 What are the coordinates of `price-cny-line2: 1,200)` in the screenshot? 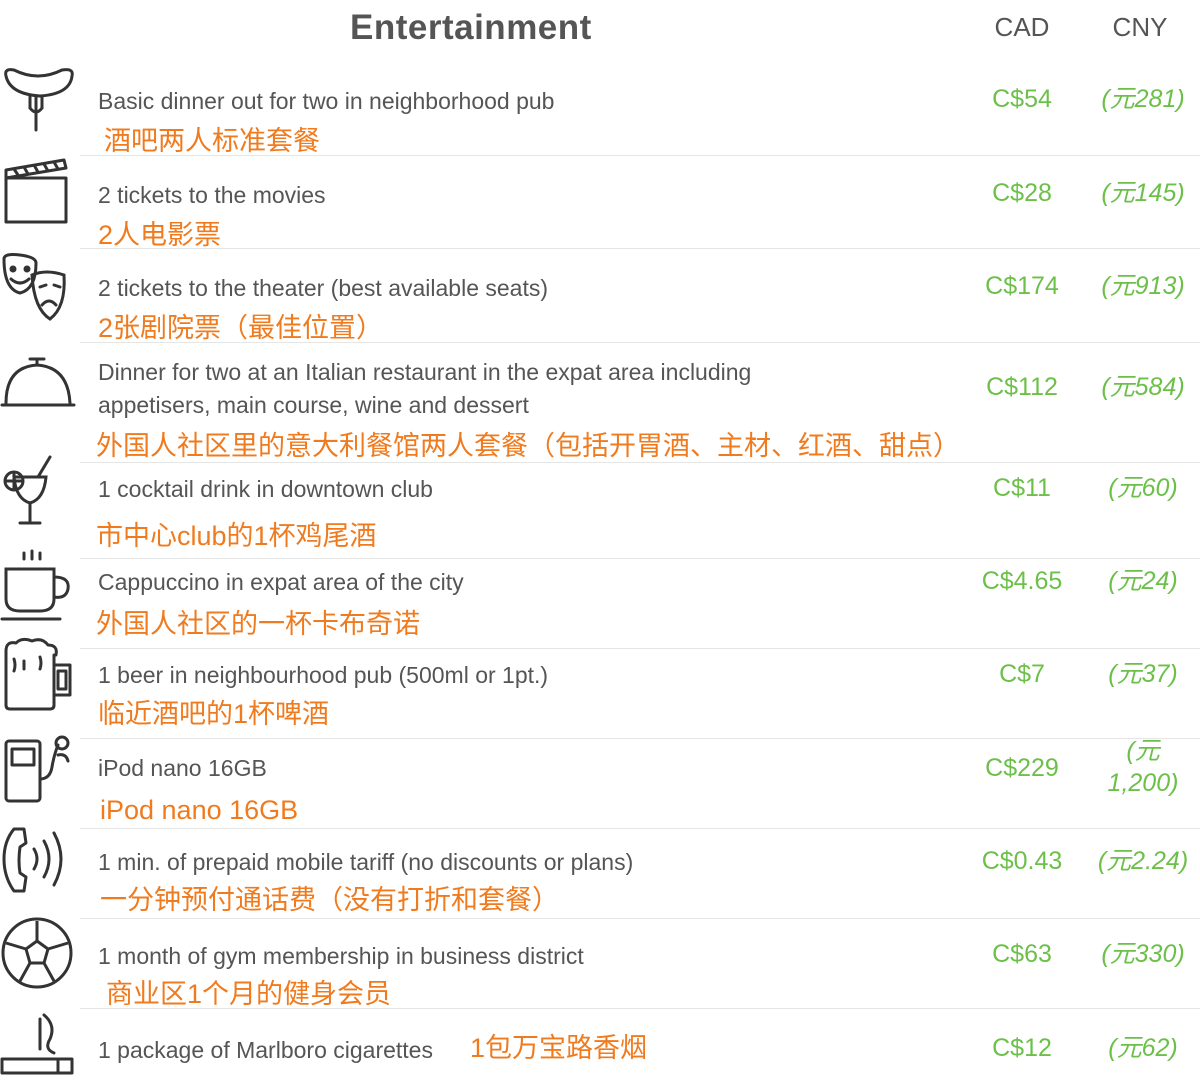 It's located at (1143, 783).